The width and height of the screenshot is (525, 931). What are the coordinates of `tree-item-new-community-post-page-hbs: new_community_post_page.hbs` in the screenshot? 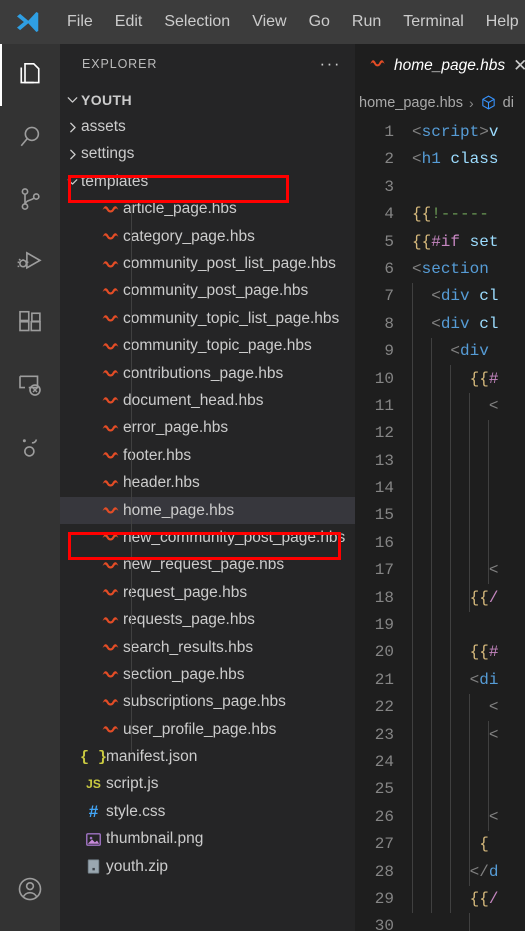 It's located at (207, 537).